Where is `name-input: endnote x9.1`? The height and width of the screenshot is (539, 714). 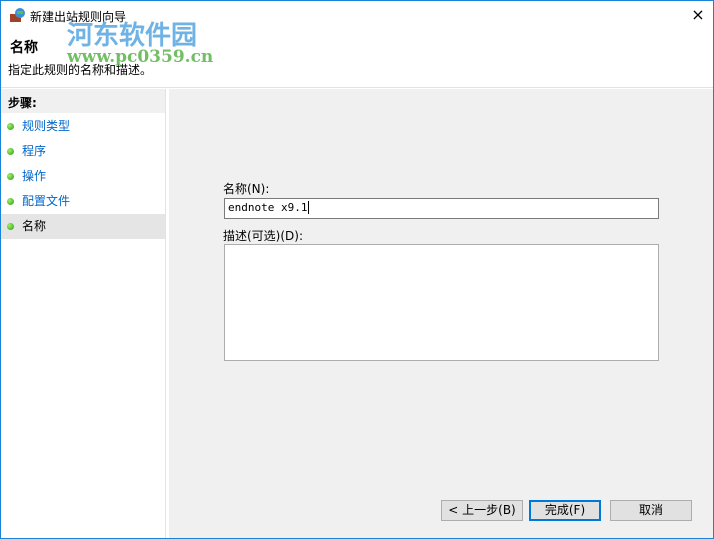
name-input: endnote x9.1 is located at coordinates (441, 208).